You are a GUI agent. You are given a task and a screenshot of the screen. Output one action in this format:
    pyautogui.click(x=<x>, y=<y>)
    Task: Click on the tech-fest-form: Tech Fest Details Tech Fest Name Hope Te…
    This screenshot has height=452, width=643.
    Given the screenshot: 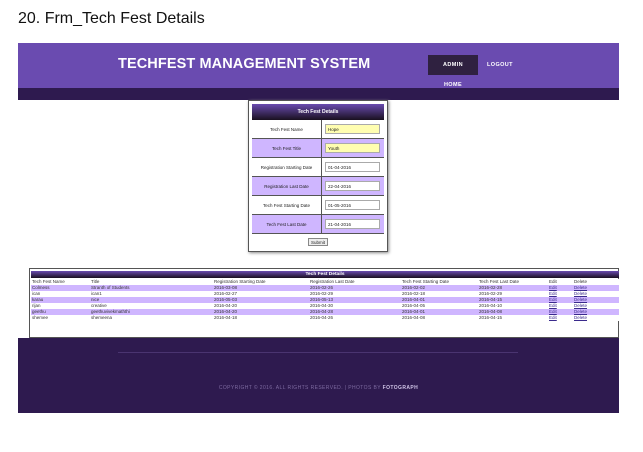 What is the action you would take?
    pyautogui.click(x=318, y=176)
    